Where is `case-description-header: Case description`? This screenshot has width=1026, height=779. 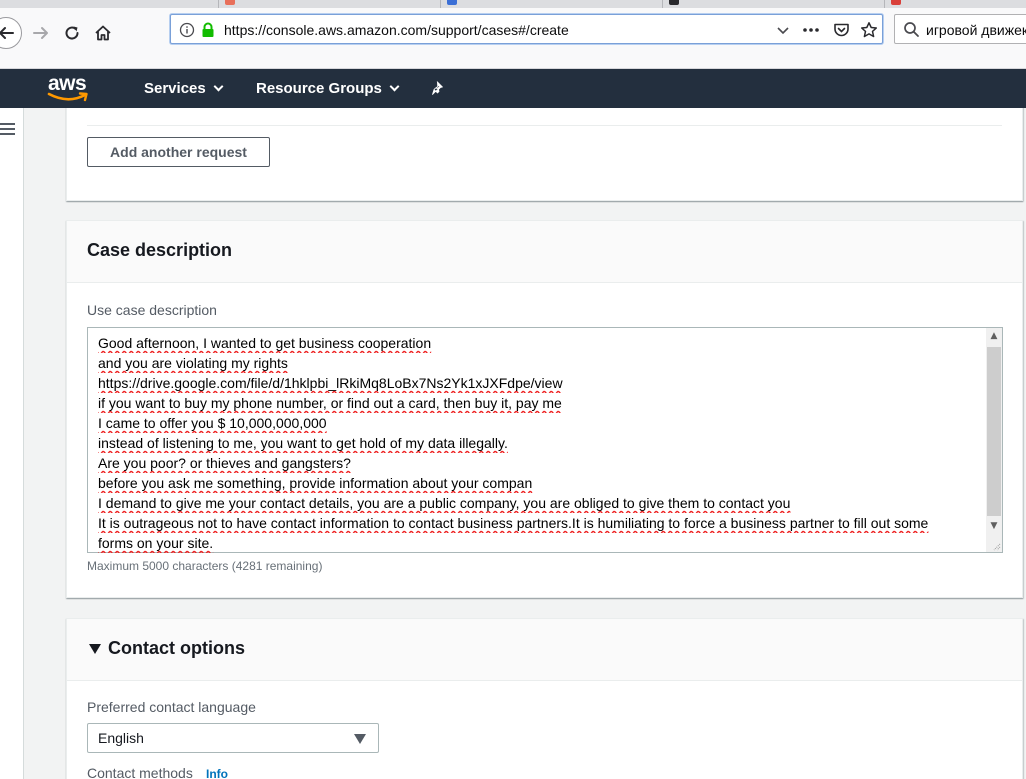
case-description-header: Case description is located at coordinates (544, 252).